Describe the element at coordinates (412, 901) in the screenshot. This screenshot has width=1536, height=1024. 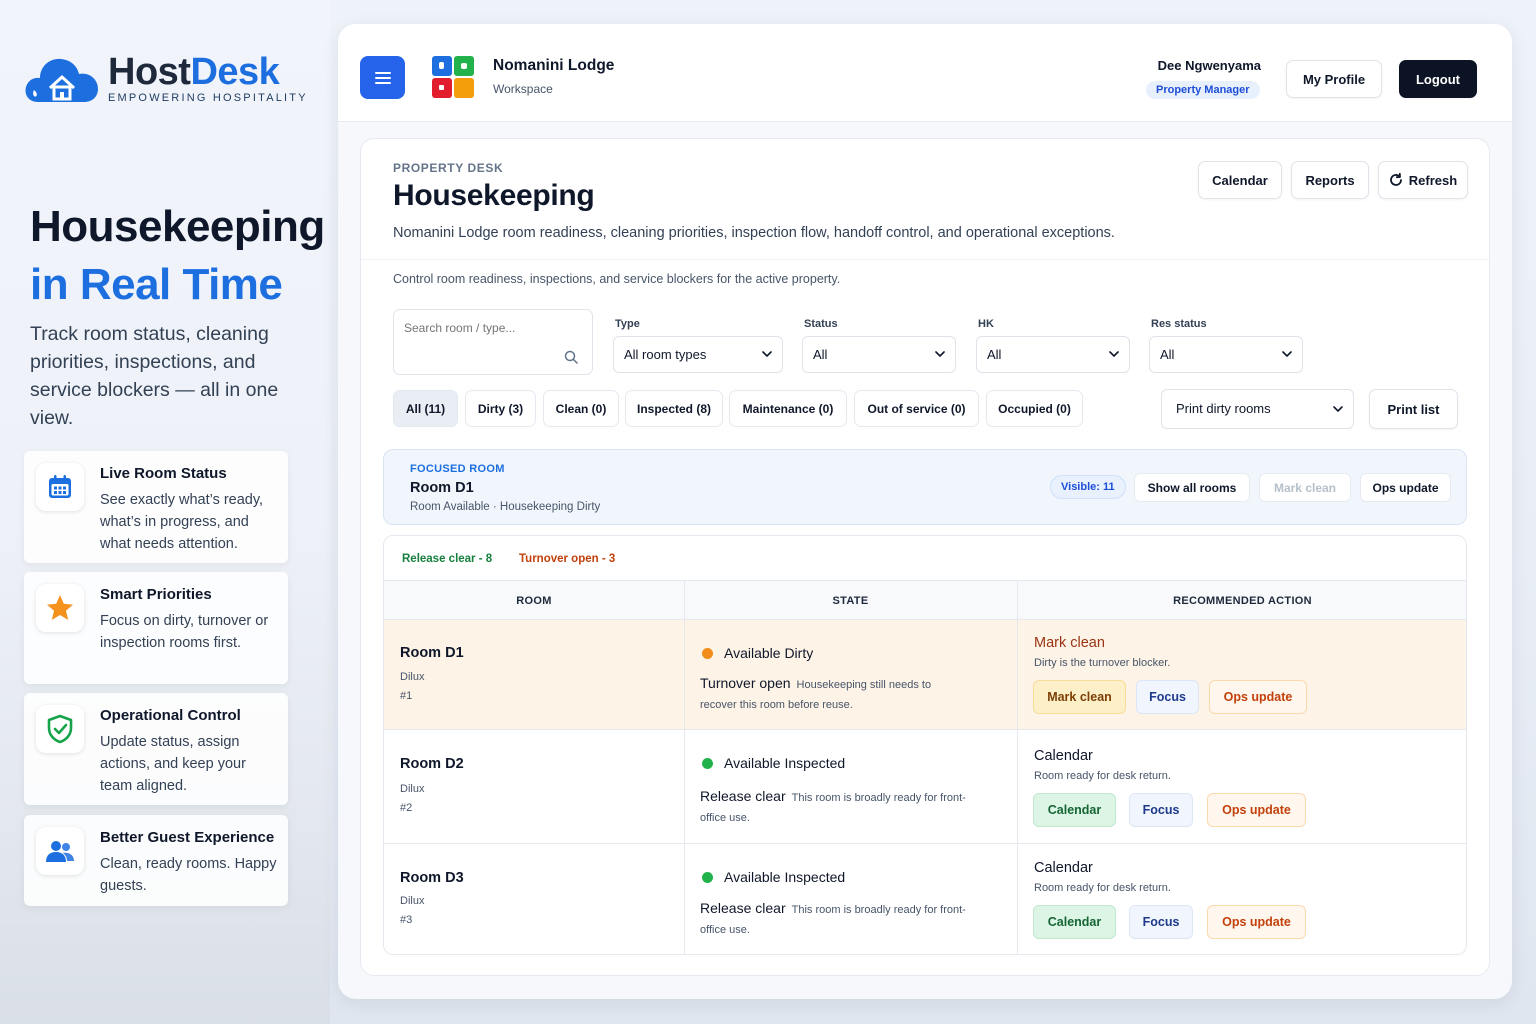
I see `room-type: Dilux` at that location.